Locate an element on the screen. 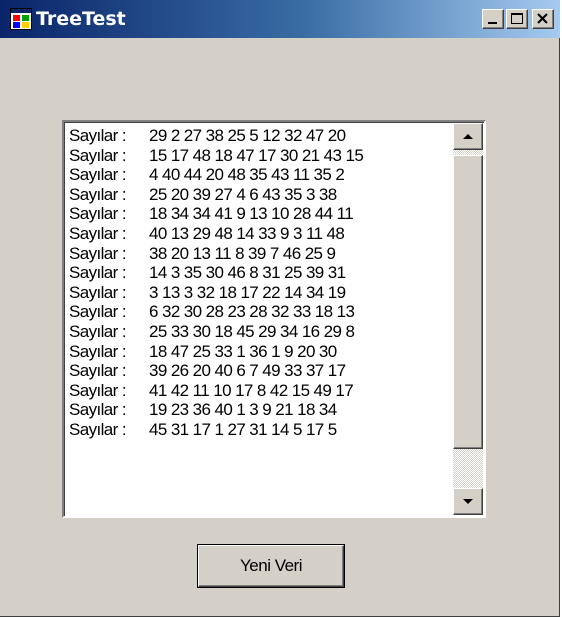  scroll-down-arrow-icon is located at coordinates (468, 501).